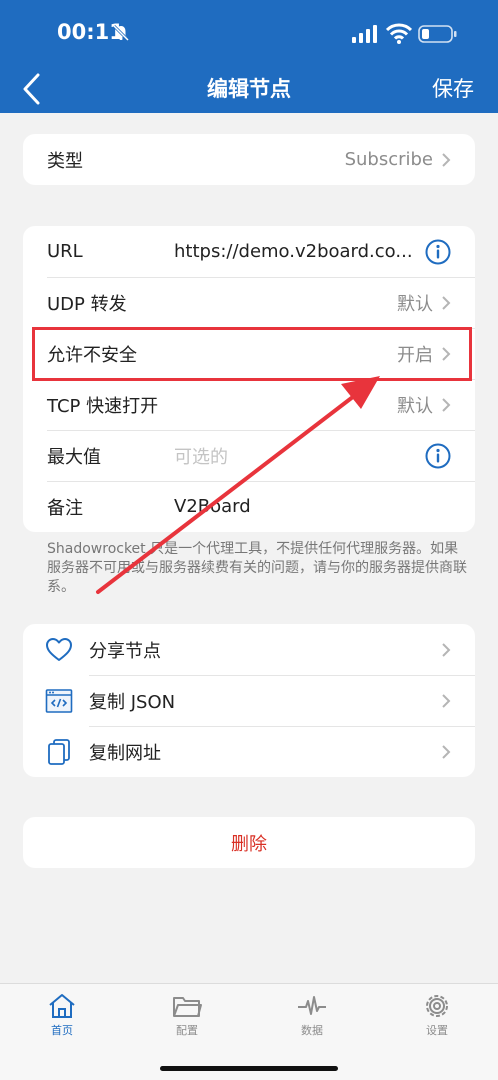 This screenshot has width=498, height=1080. I want to click on tab-config: 配置, so click(187, 1015).